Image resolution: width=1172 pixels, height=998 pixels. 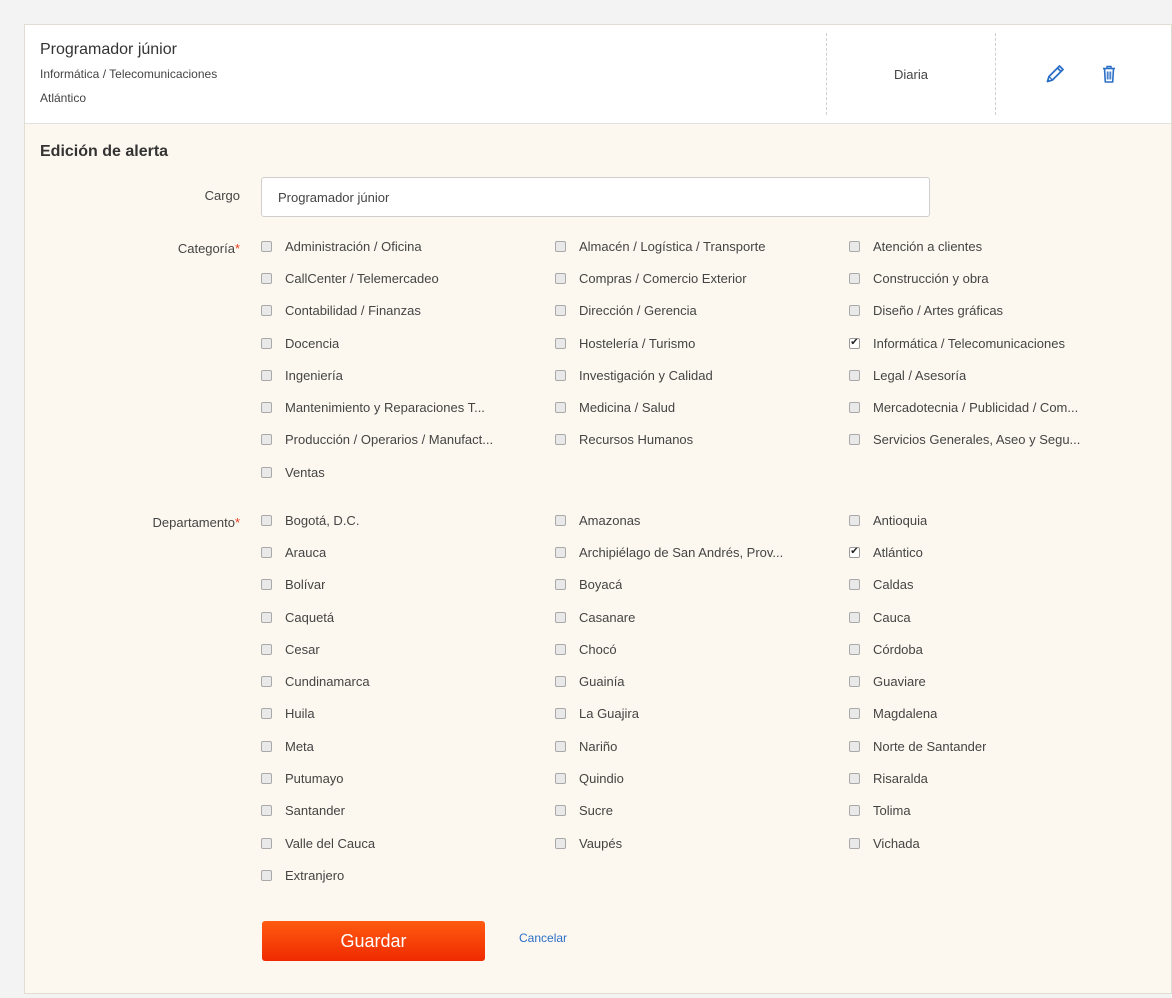 I want to click on department-option: ✔ Casanare, so click(x=702, y=617).